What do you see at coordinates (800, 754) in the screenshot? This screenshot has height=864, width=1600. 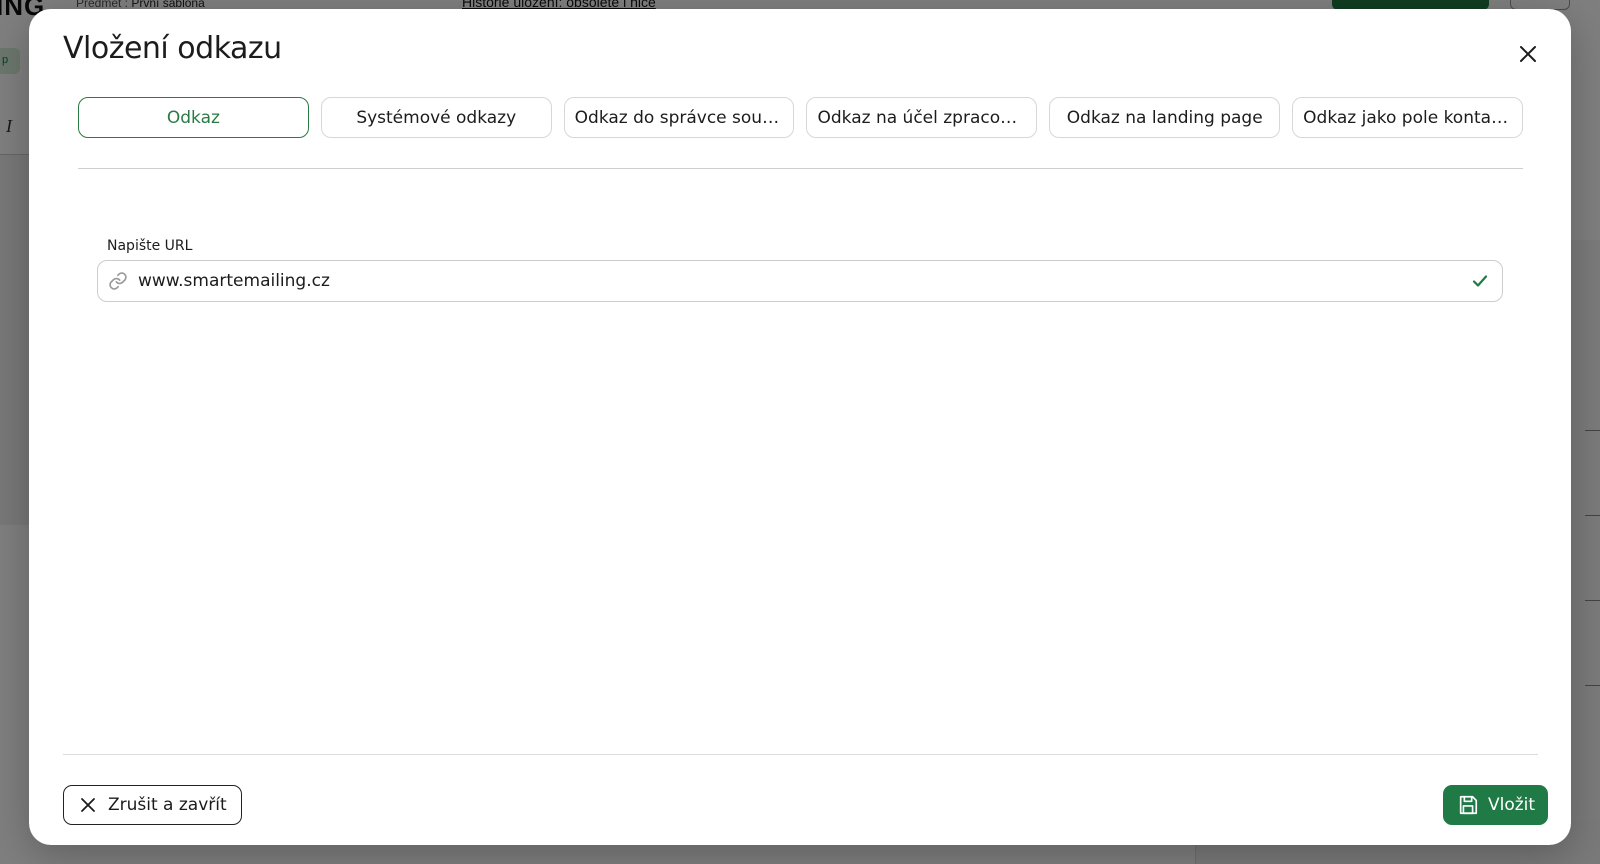 I see `footer-divider` at bounding box center [800, 754].